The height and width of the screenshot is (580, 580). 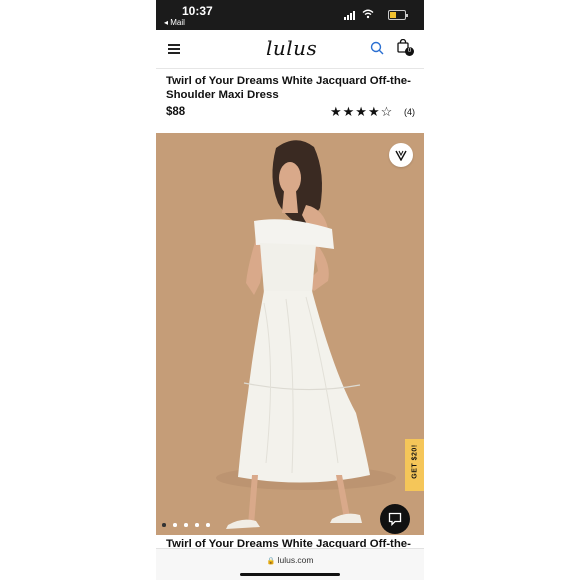 What do you see at coordinates (361, 112) in the screenshot?
I see `rating-stars: ★★★★☆` at bounding box center [361, 112].